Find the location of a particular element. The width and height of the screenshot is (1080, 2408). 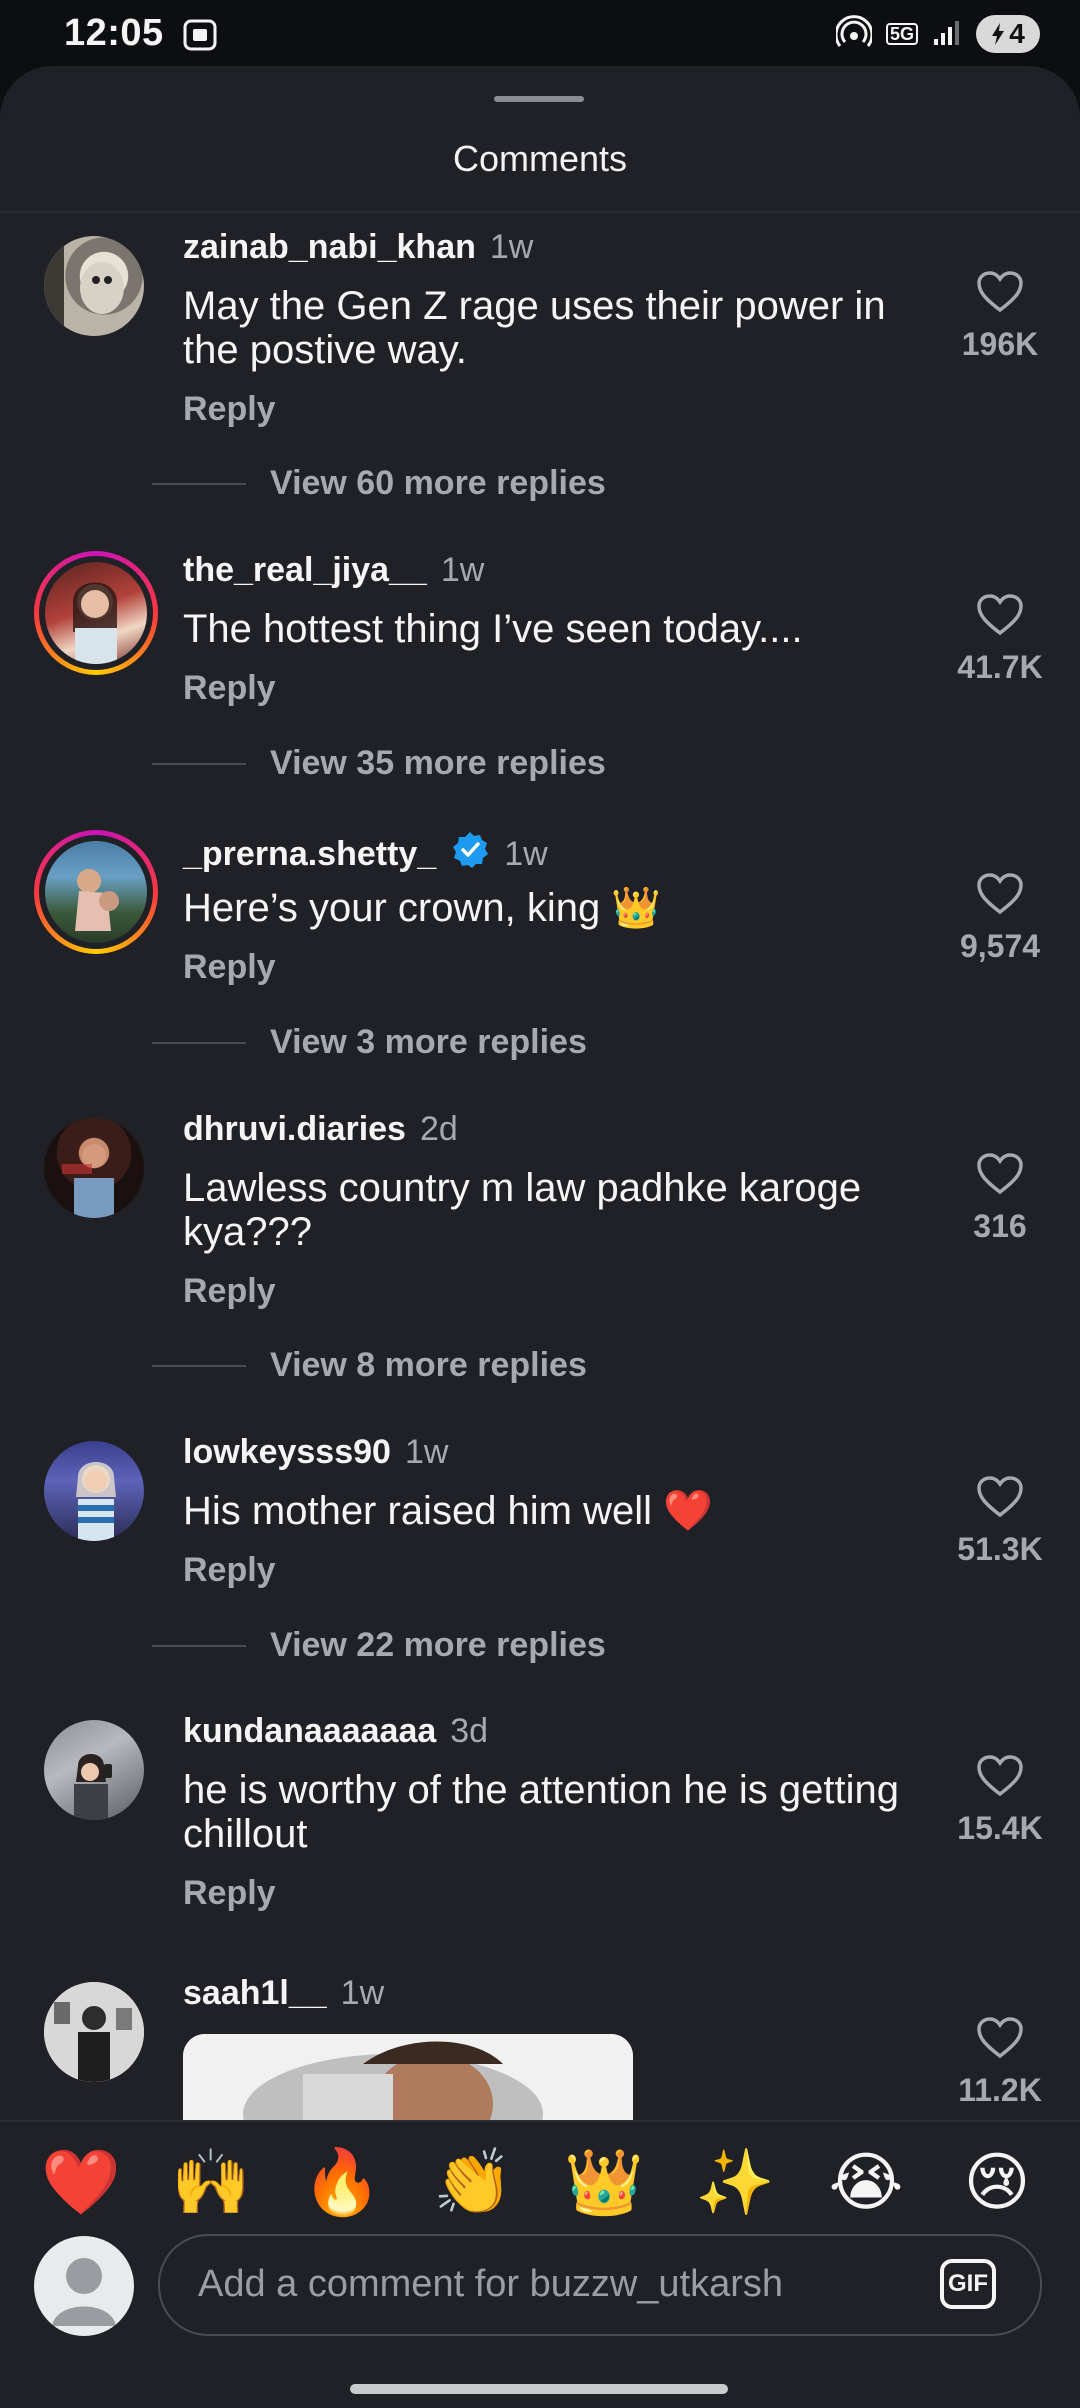

screen-record-icon is located at coordinates (200, 35).